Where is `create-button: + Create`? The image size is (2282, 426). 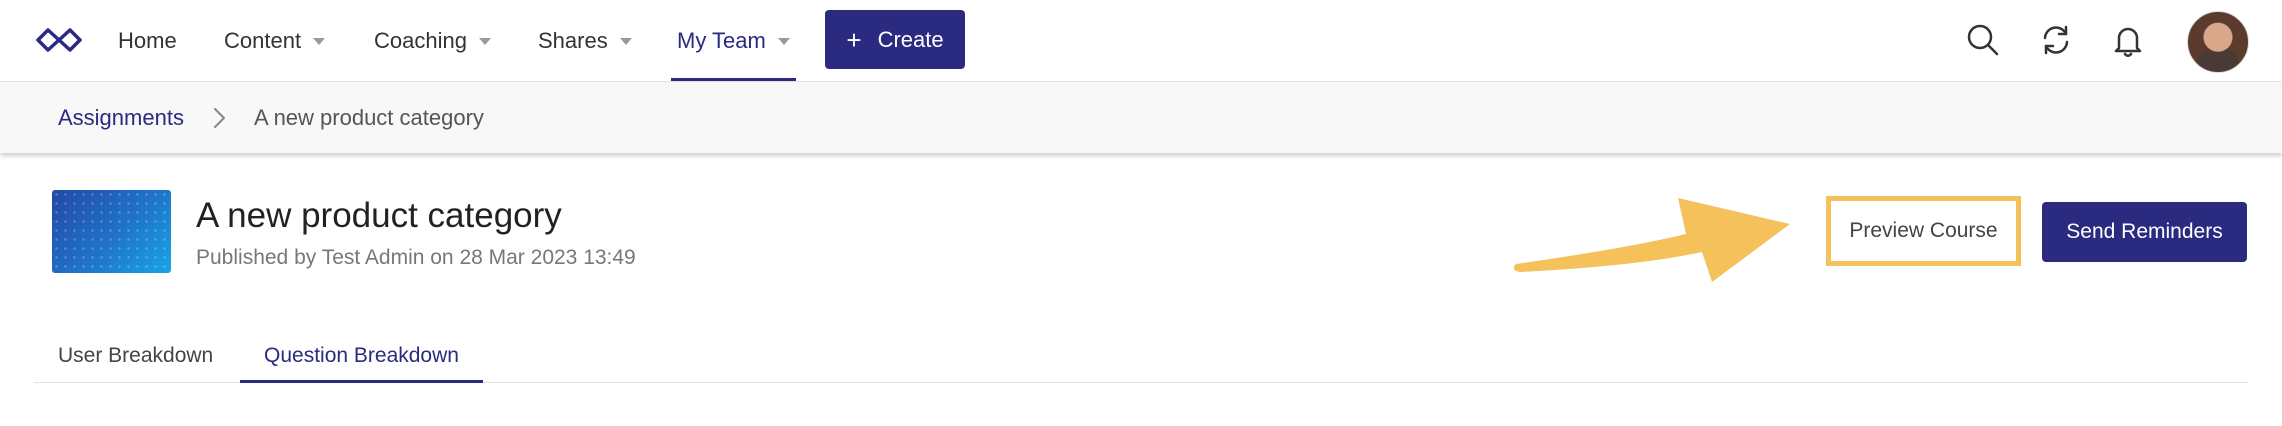
create-button: + Create is located at coordinates (895, 39).